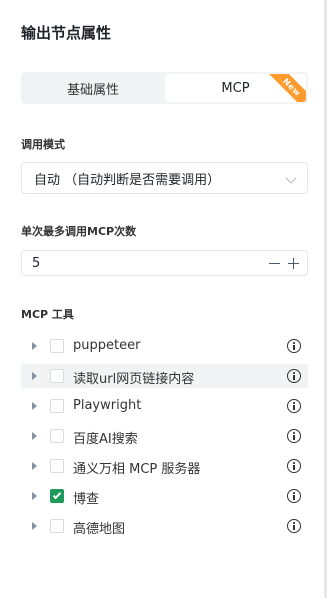 This screenshot has height=598, width=327. I want to click on mcp-tool-row: 高德地图, so click(164, 526).